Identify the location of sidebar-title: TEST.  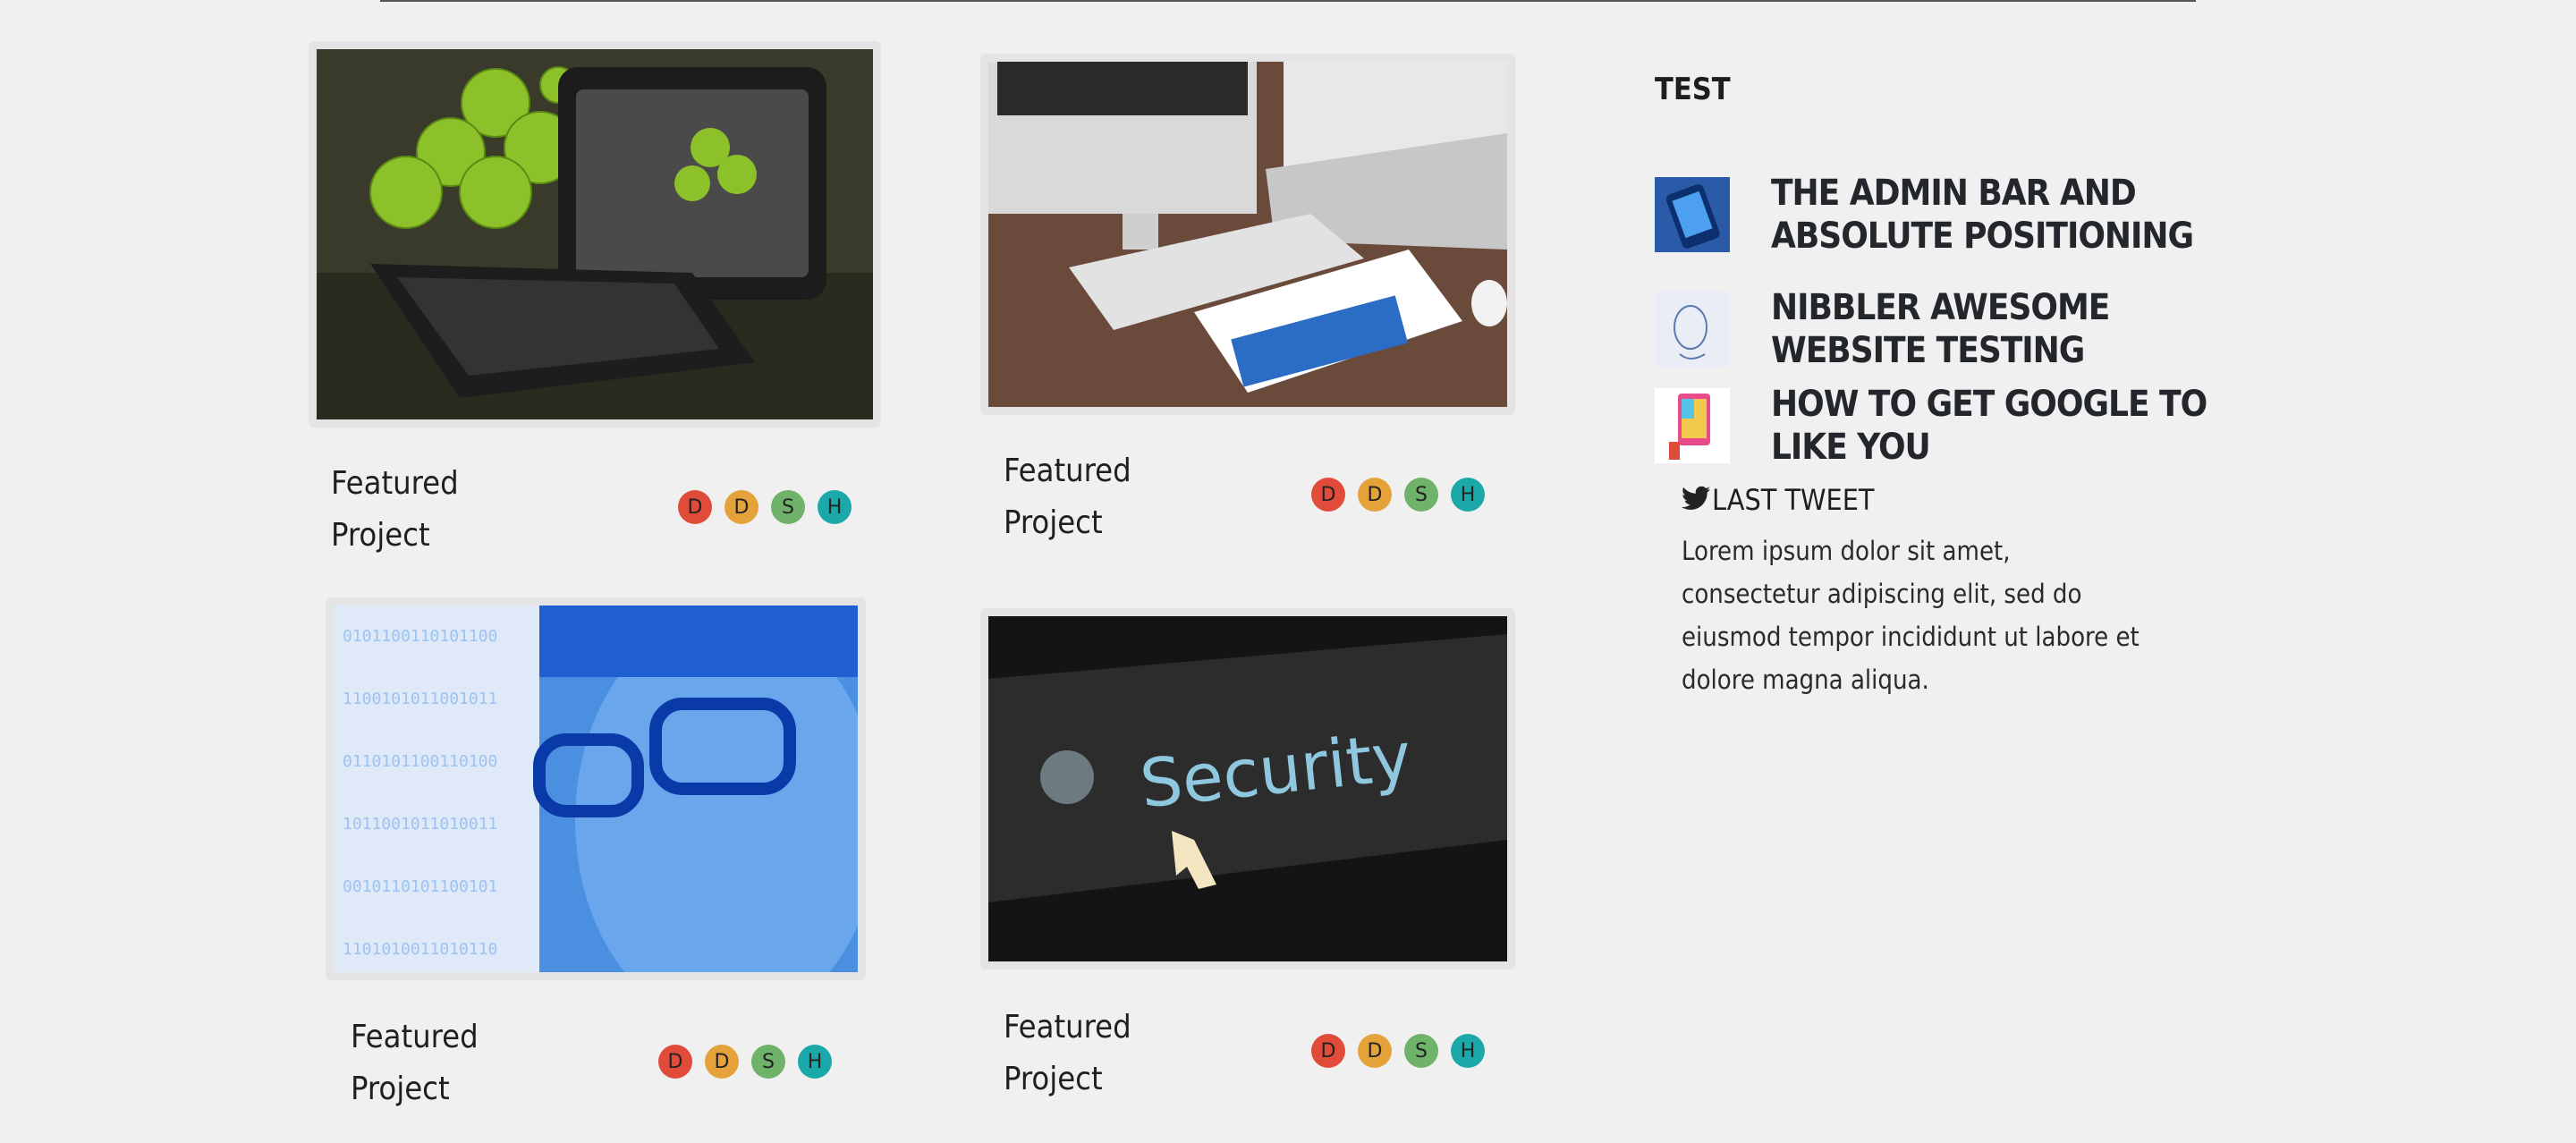
(1693, 89).